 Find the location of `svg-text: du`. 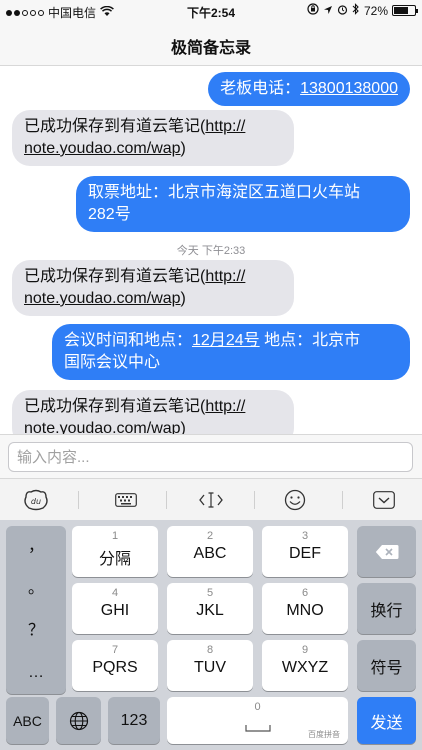

svg-text: du is located at coordinates (36, 501).